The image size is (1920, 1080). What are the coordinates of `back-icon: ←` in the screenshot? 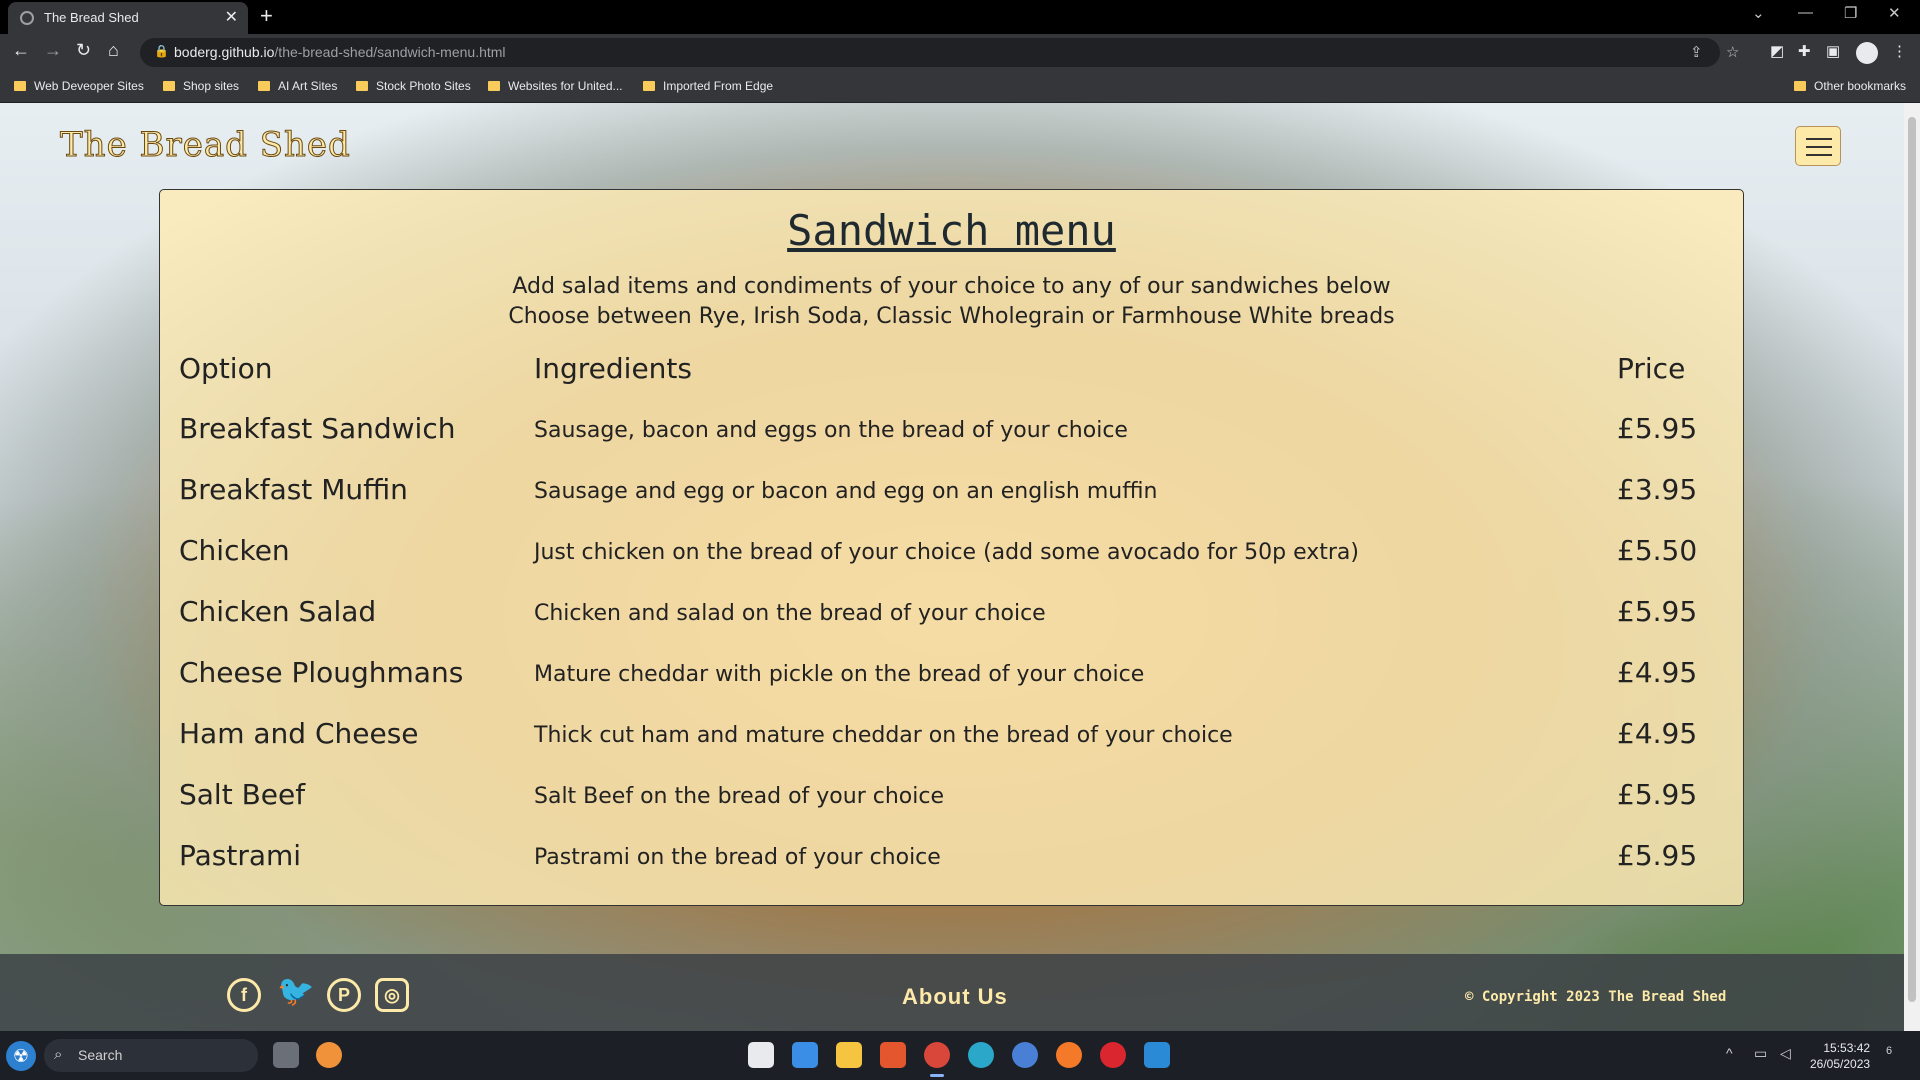 It's located at (21, 50).